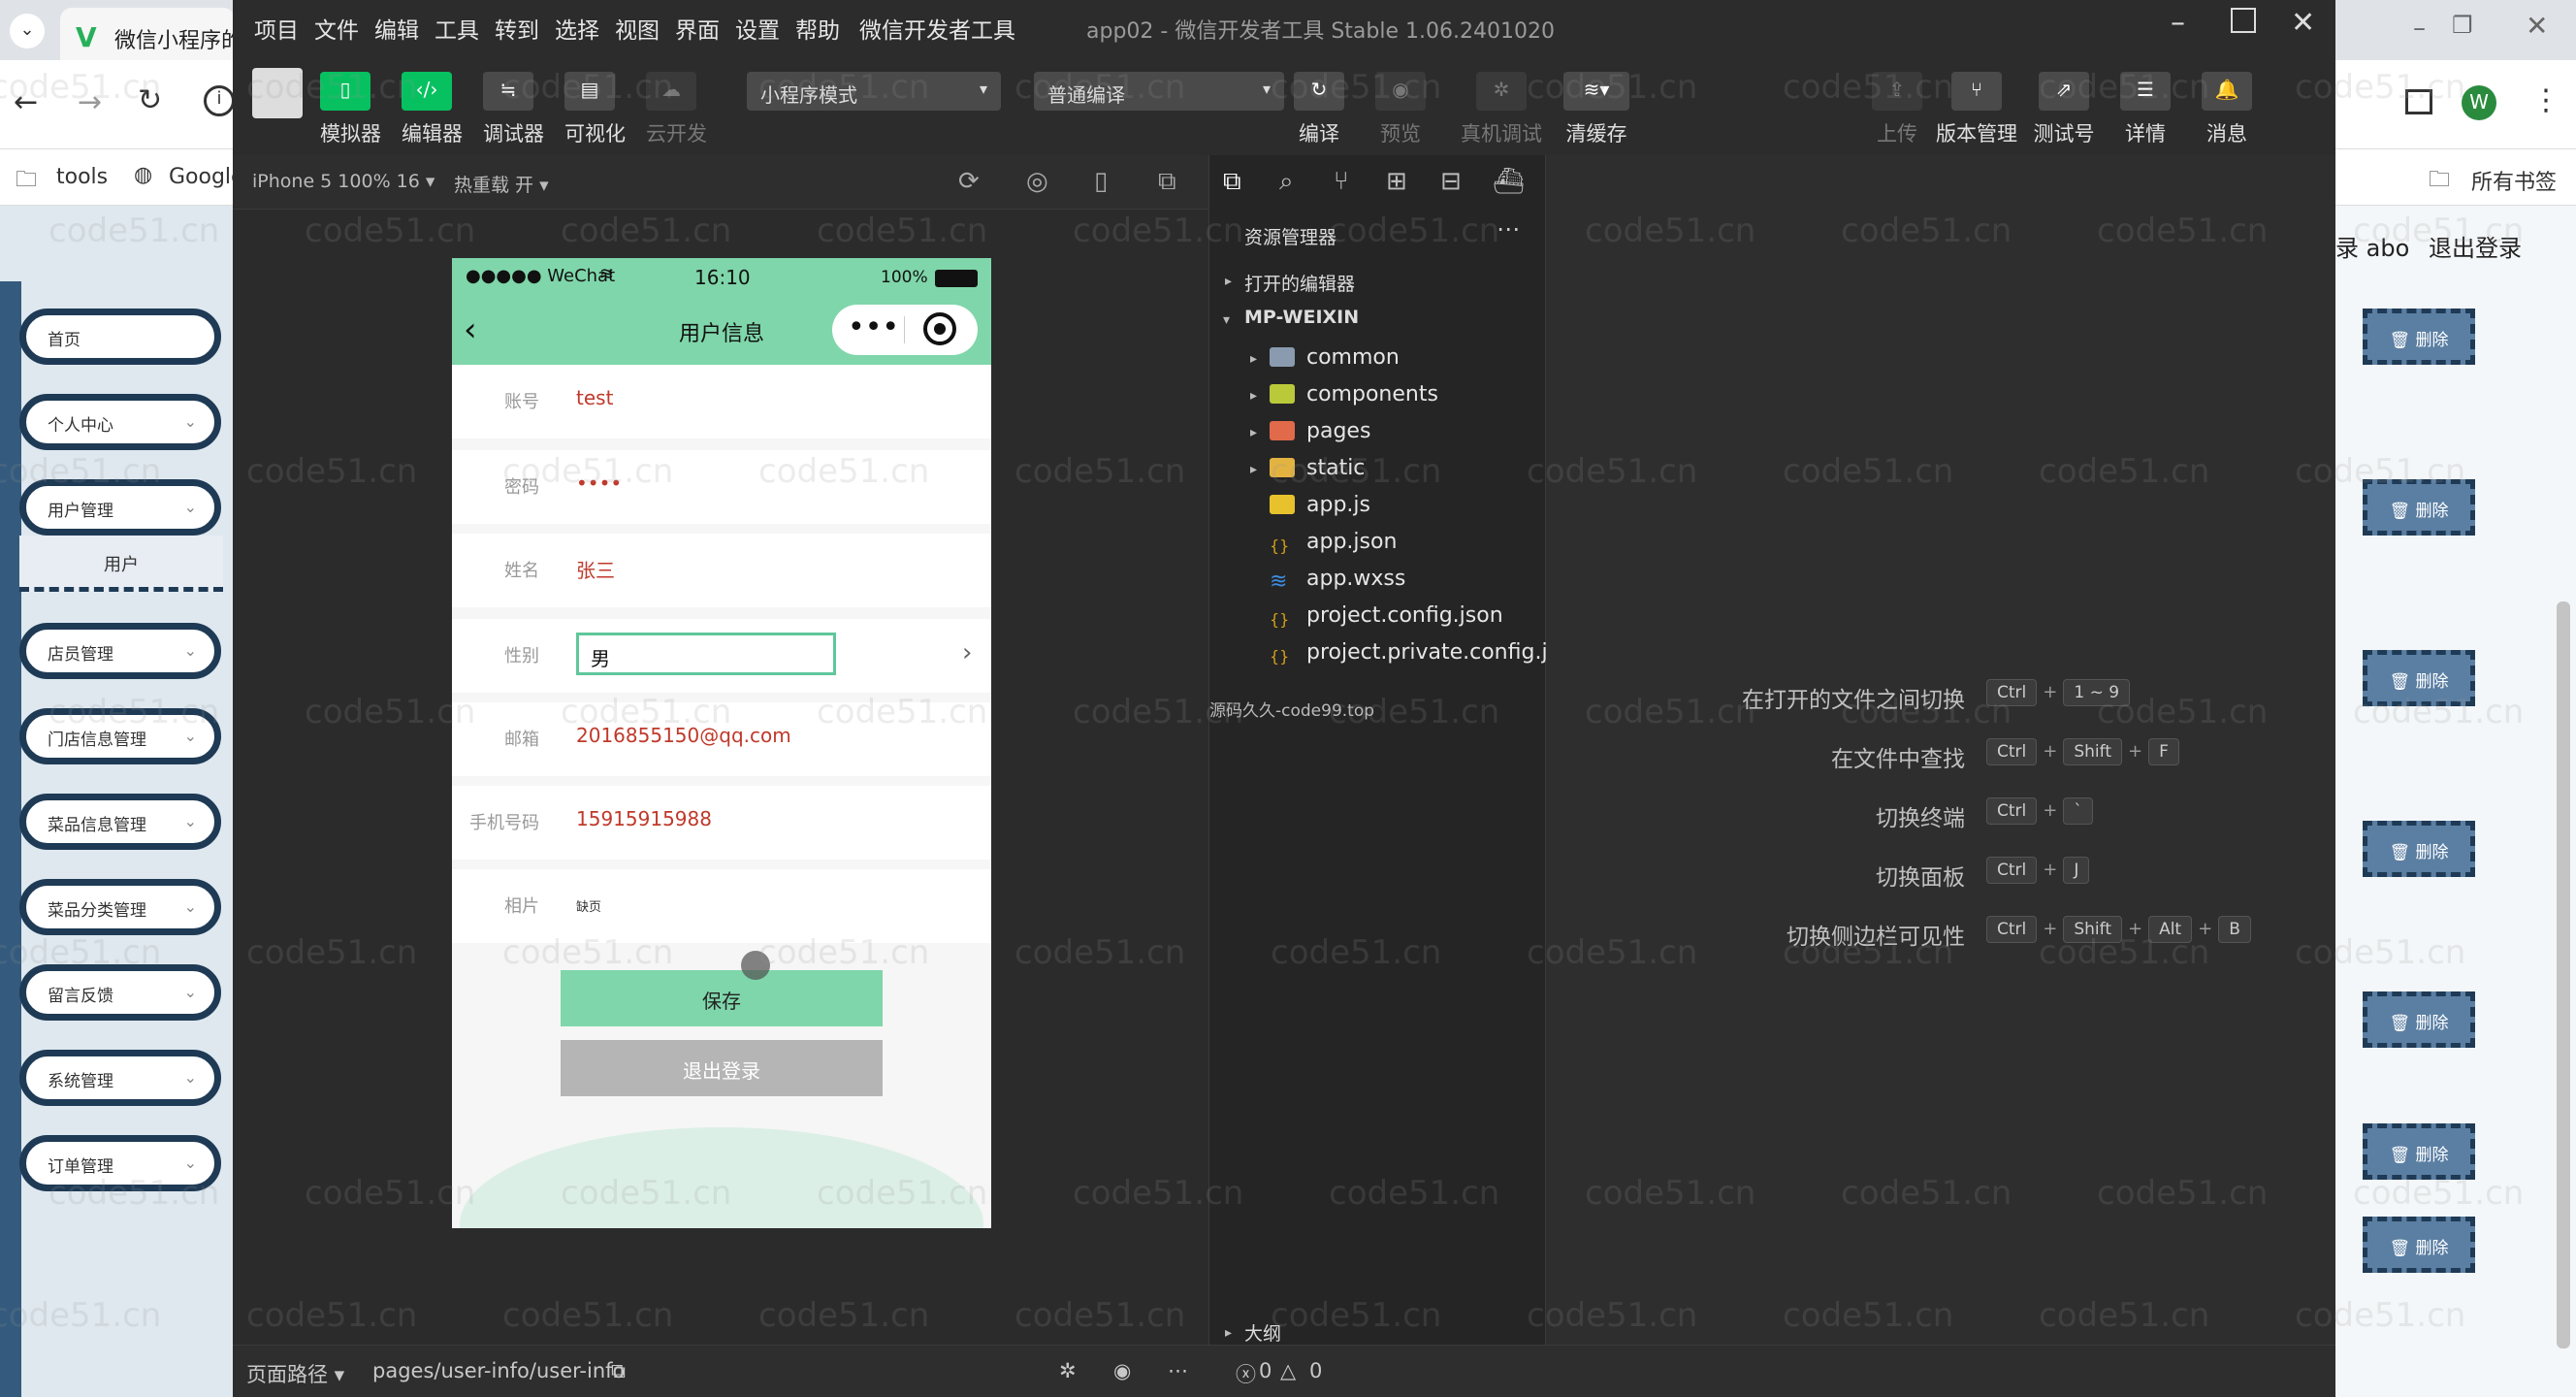  Describe the element at coordinates (120, 907) in the screenshot. I see `sidebar-item: 菜品分类管理 ⌄` at that location.